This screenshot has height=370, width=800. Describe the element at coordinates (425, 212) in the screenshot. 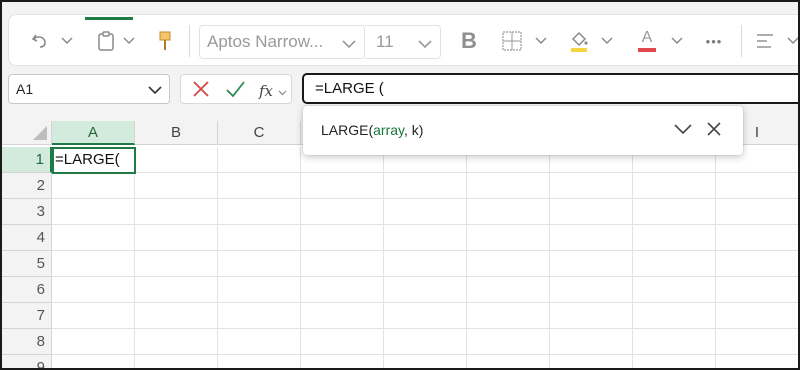

I see `cell-e3` at that location.